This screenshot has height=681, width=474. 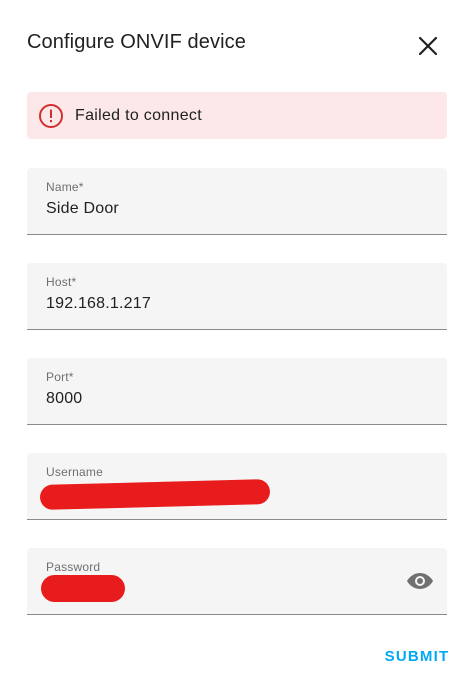 I want to click on eye-icon, so click(x=420, y=581).